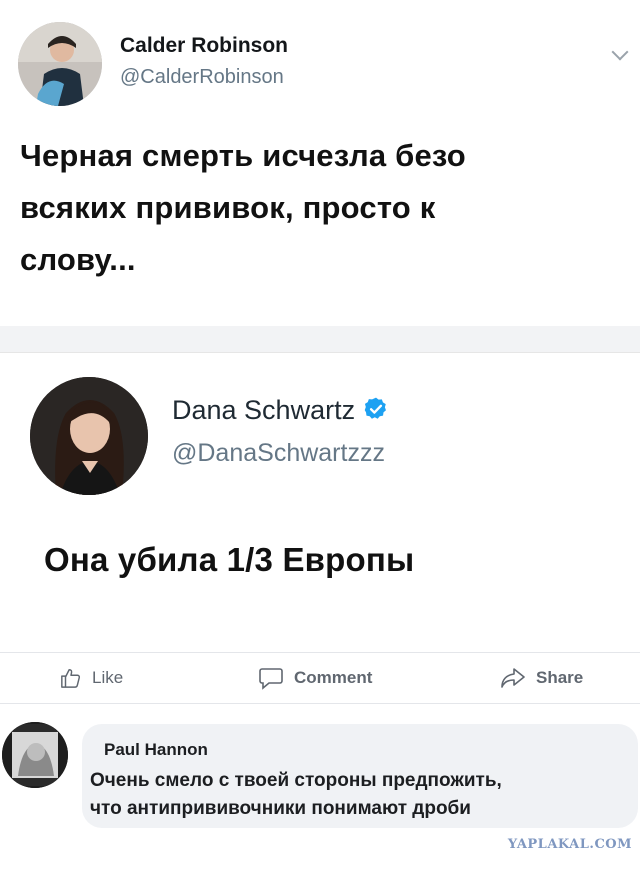 The width and height of the screenshot is (640, 878). I want to click on share-label: Share, so click(560, 677).